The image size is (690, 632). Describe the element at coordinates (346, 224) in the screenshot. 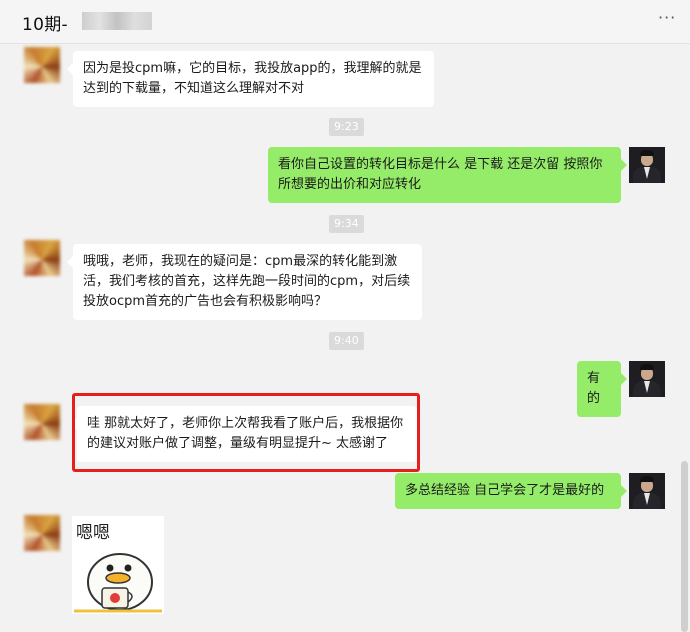

I see `timestamp: 9:34` at that location.